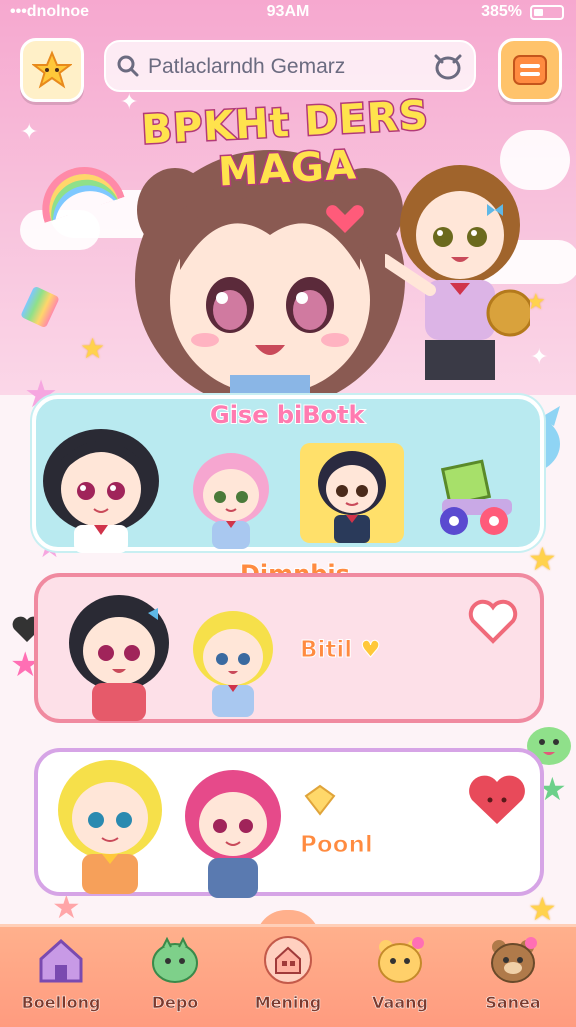 The image size is (576, 1027). What do you see at coordinates (61, 1003) in the screenshot?
I see `nav-label: Boellong` at bounding box center [61, 1003].